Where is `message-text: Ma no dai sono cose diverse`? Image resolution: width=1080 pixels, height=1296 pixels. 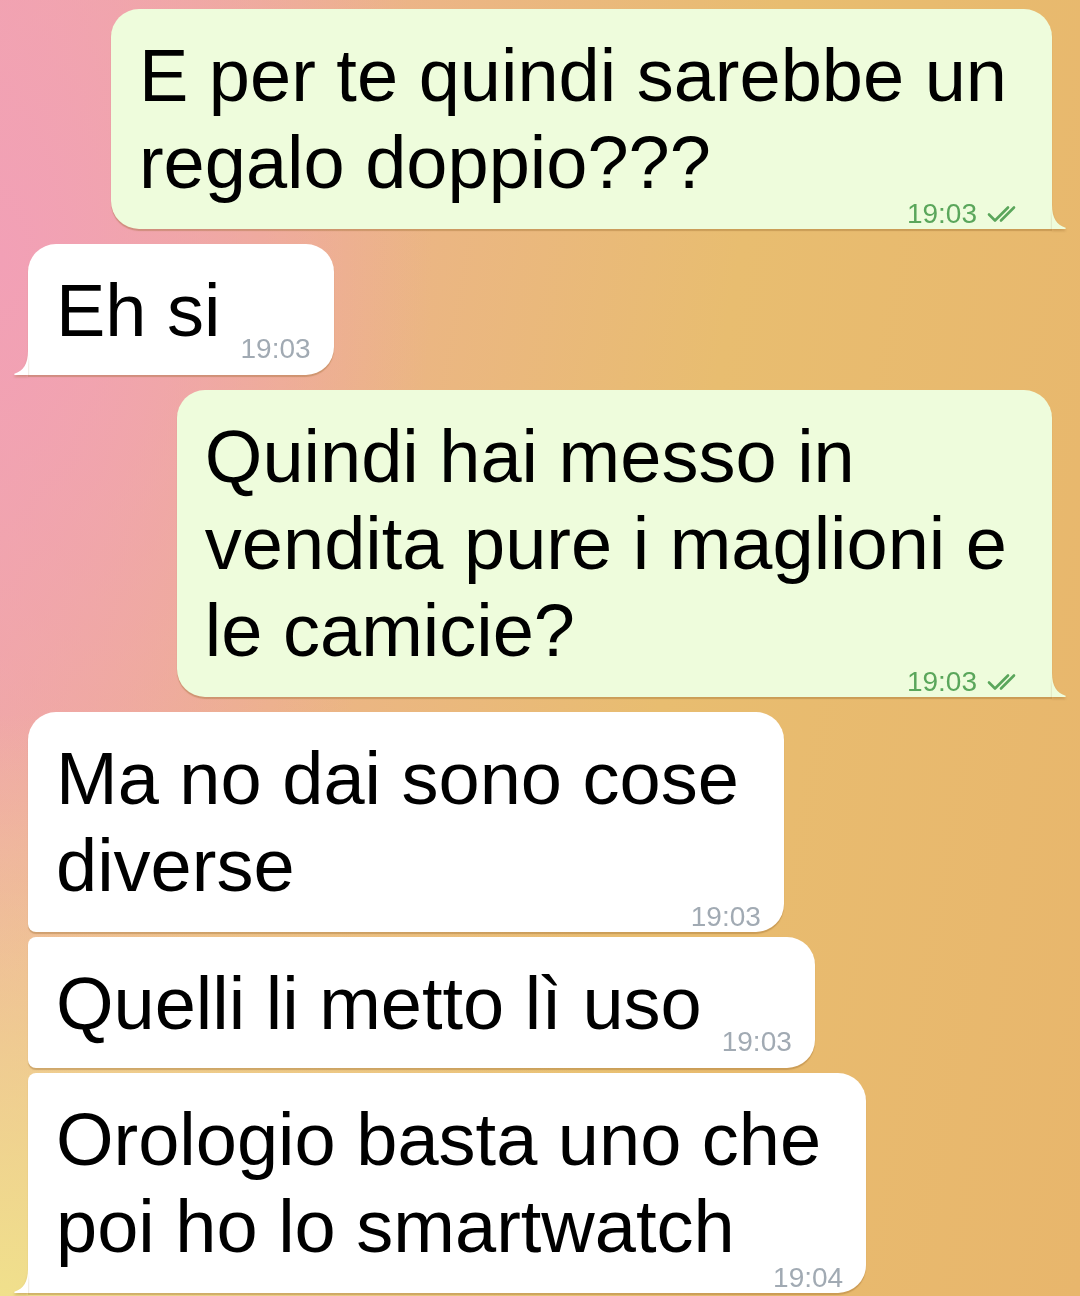
message-text: Ma no dai sono cose diverse is located at coordinates (397, 822).